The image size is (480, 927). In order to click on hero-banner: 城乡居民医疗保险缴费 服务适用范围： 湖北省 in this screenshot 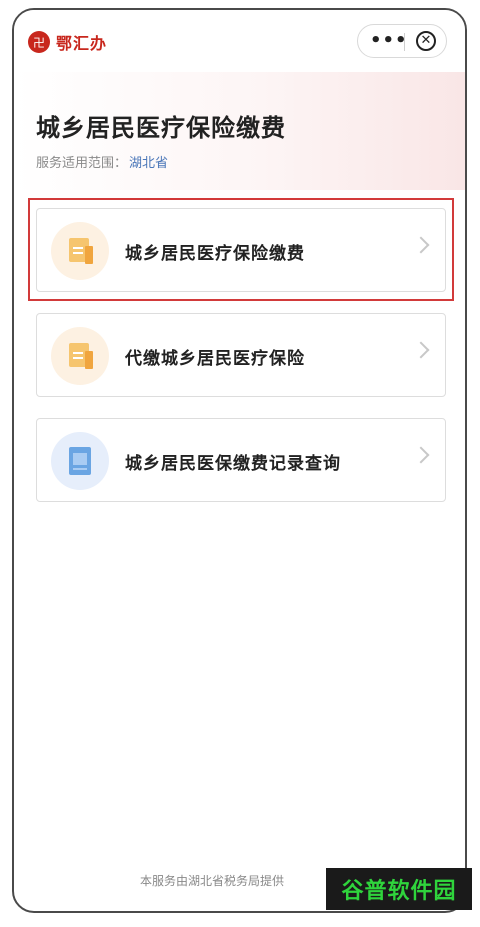, I will do `click(239, 131)`.